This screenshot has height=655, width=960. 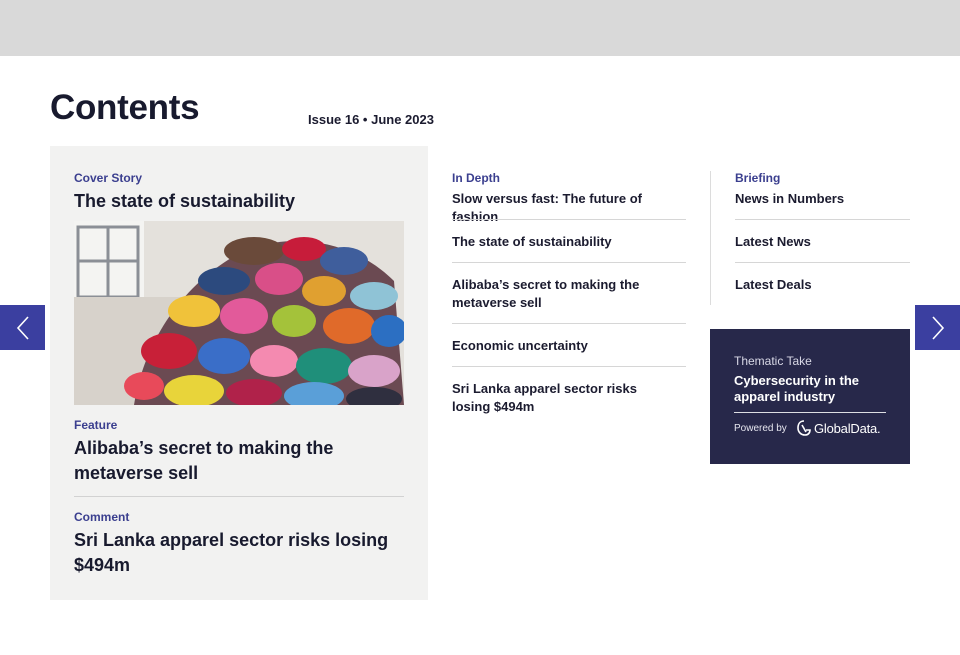 I want to click on cover-story-kicker: Cover Story, so click(x=108, y=178).